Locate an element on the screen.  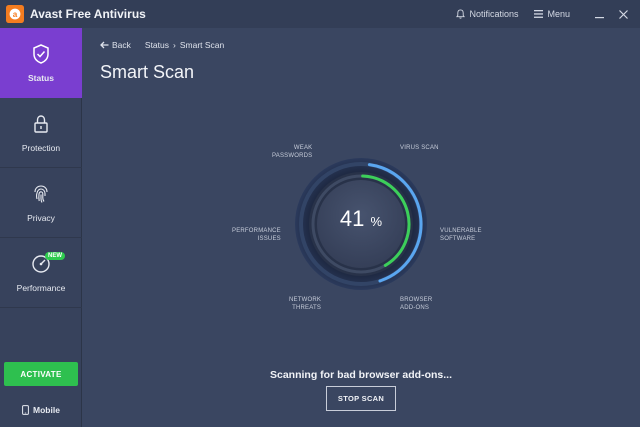
label-line: BROWSER is located at coordinates (416, 300).